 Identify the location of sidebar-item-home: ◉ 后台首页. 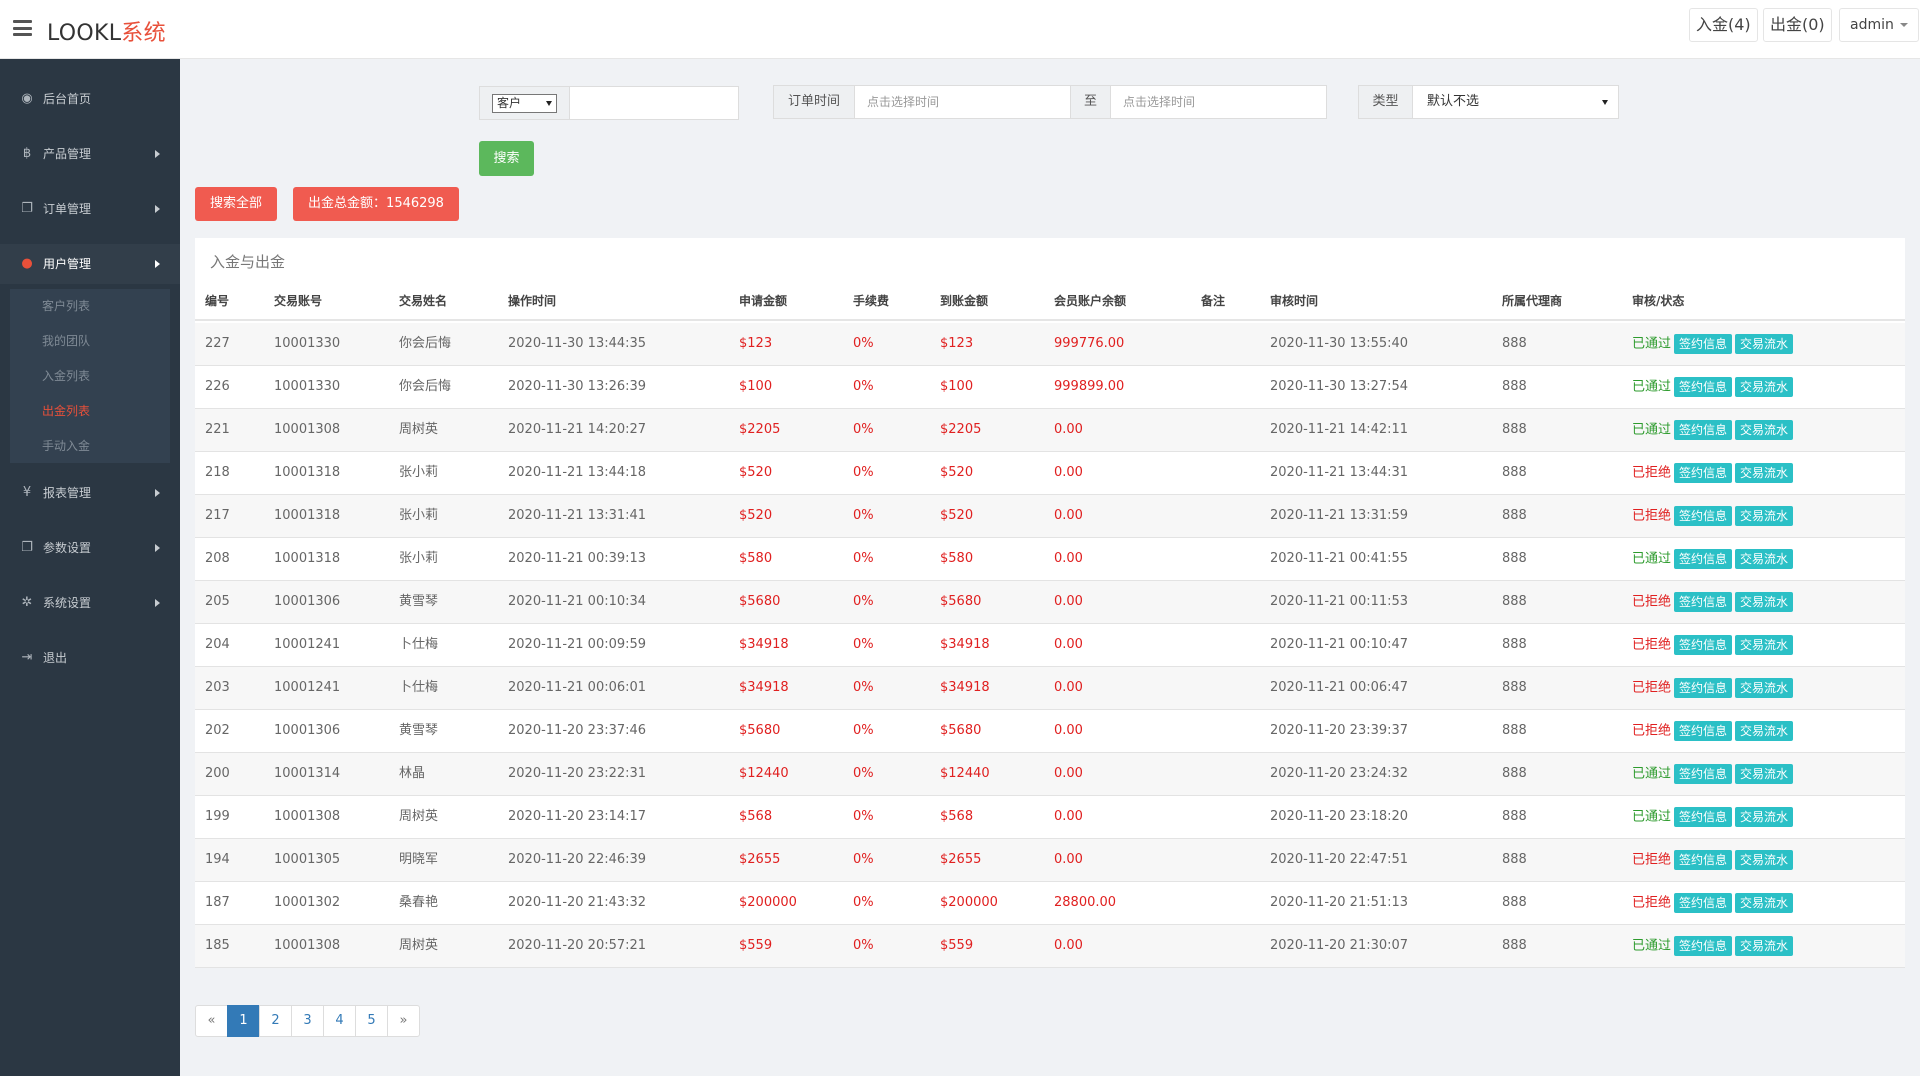
(90, 99).